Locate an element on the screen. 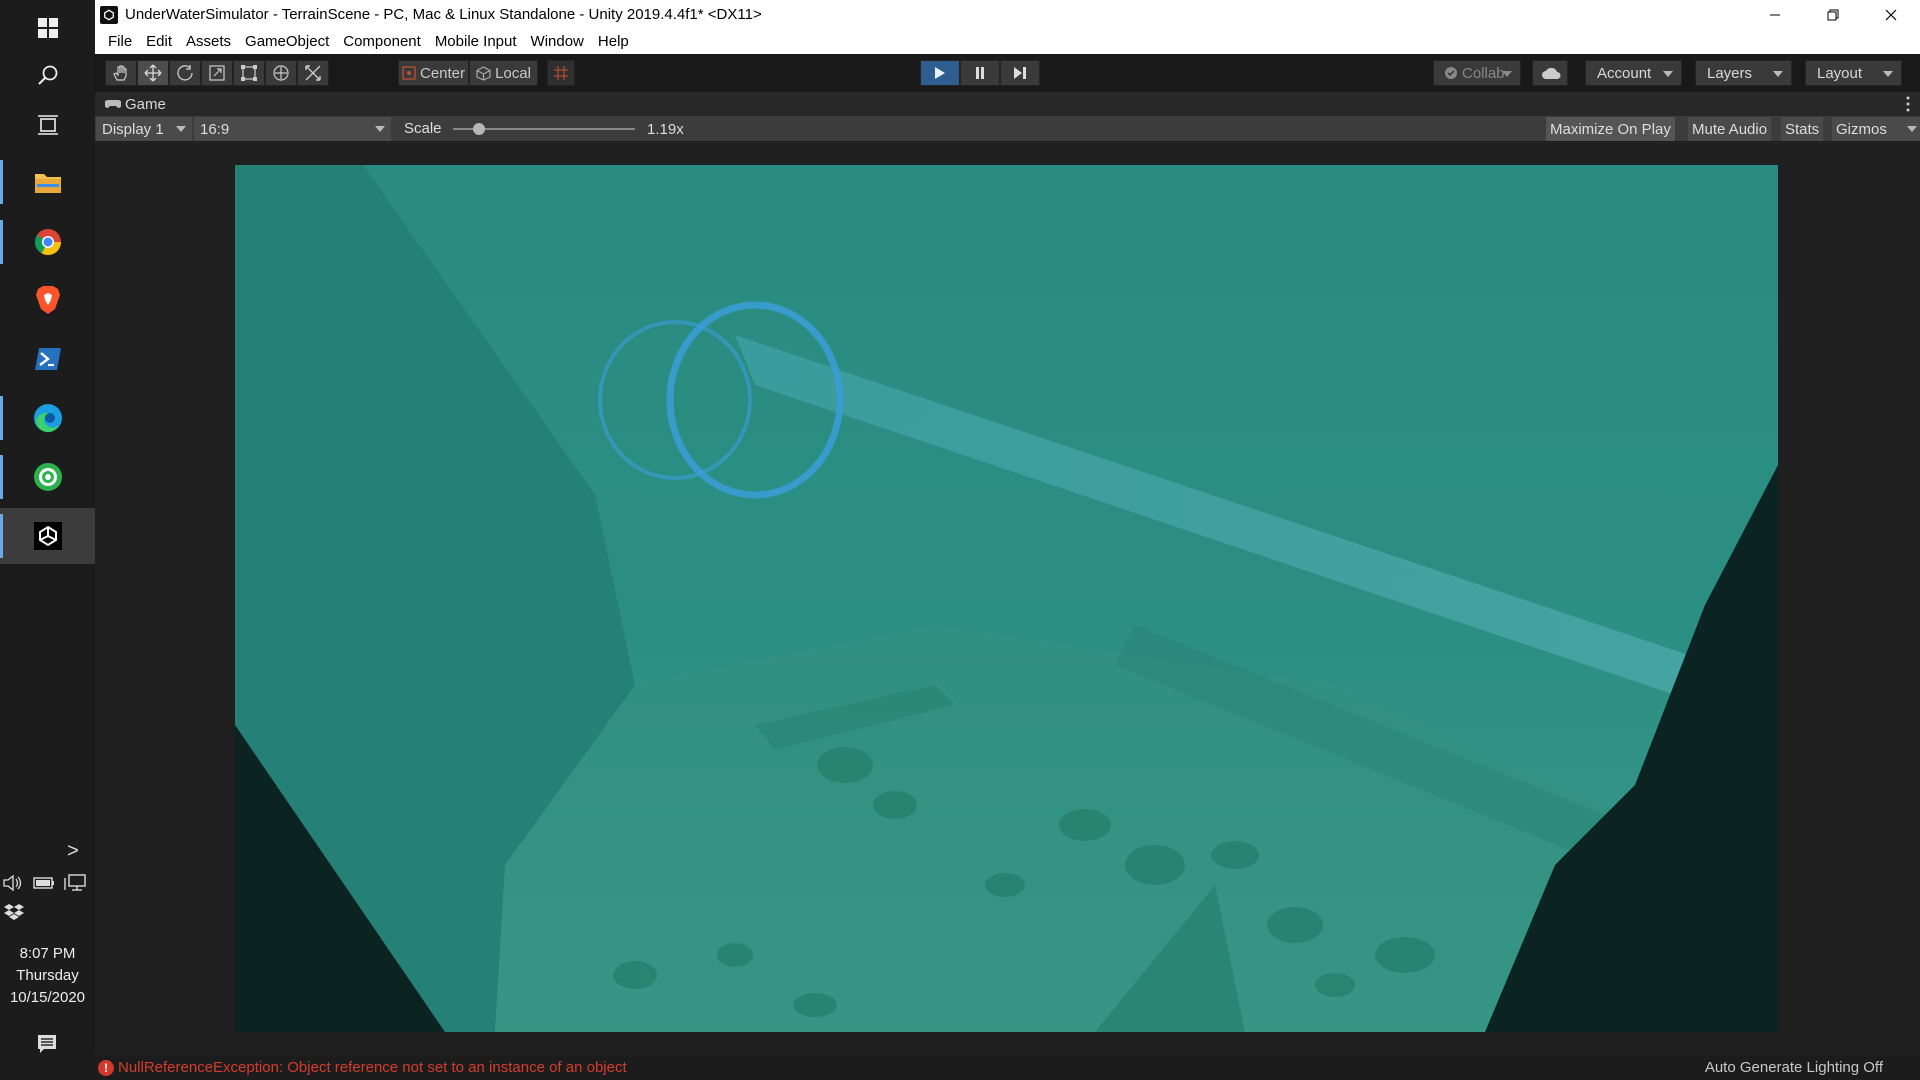  space-label: Local is located at coordinates (513, 73).